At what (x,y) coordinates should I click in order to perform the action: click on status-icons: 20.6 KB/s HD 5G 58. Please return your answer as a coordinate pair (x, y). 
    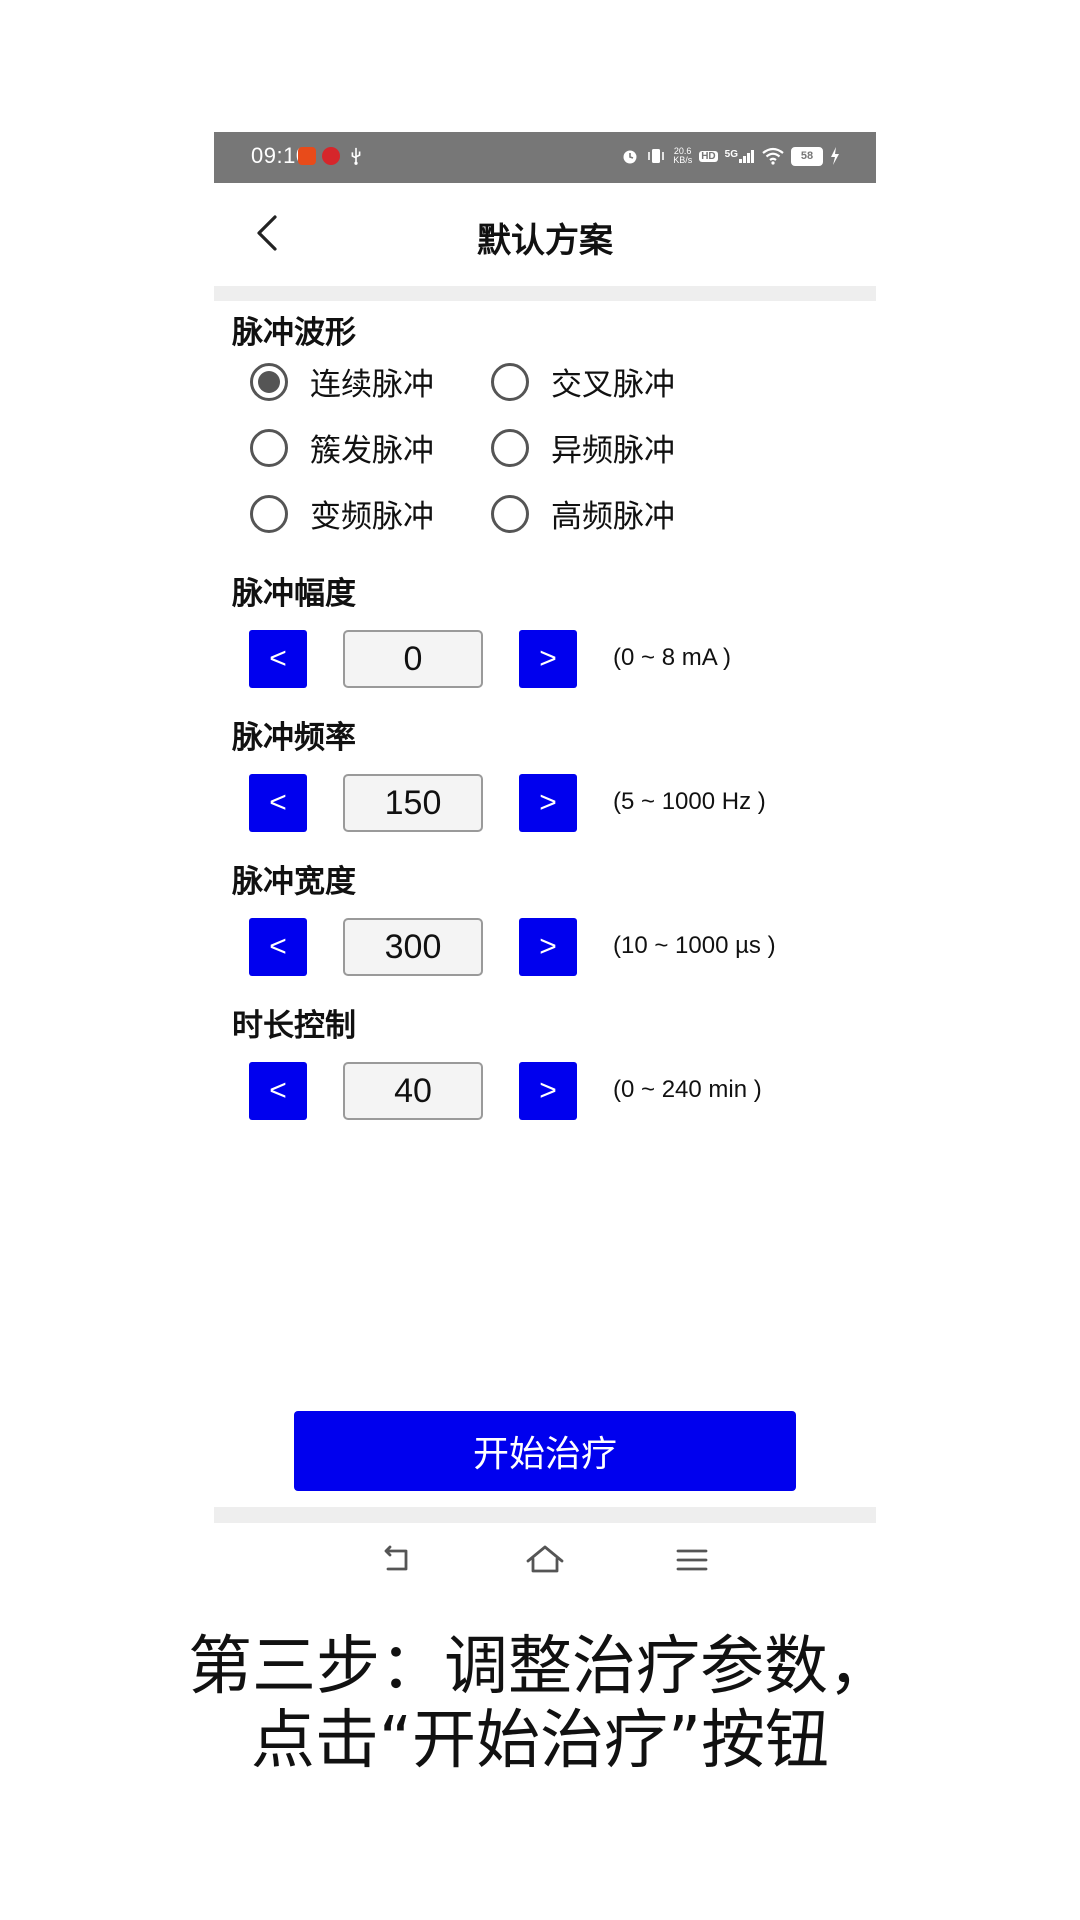
    Looking at the image, I should click on (730, 156).